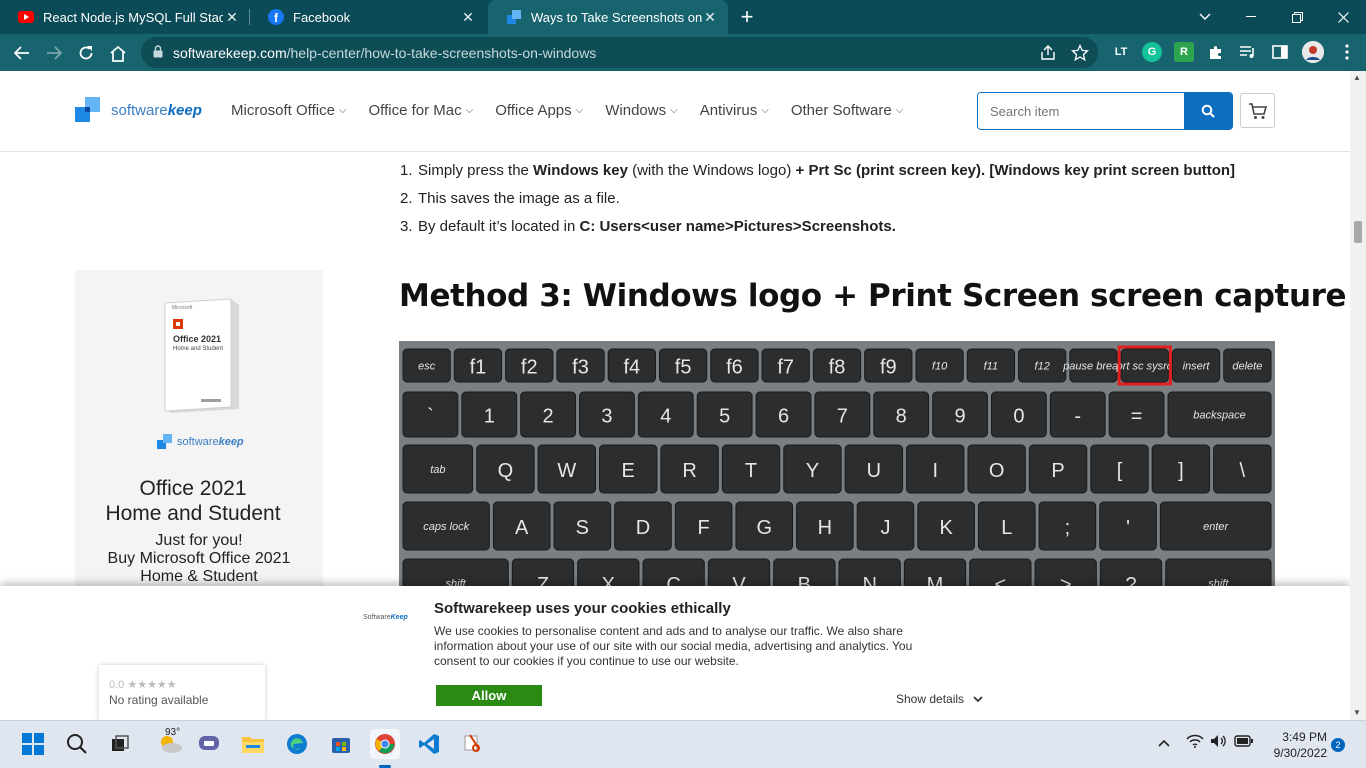 This screenshot has width=1366, height=768. Describe the element at coordinates (253, 744) in the screenshot. I see `file-explorer-button` at that location.